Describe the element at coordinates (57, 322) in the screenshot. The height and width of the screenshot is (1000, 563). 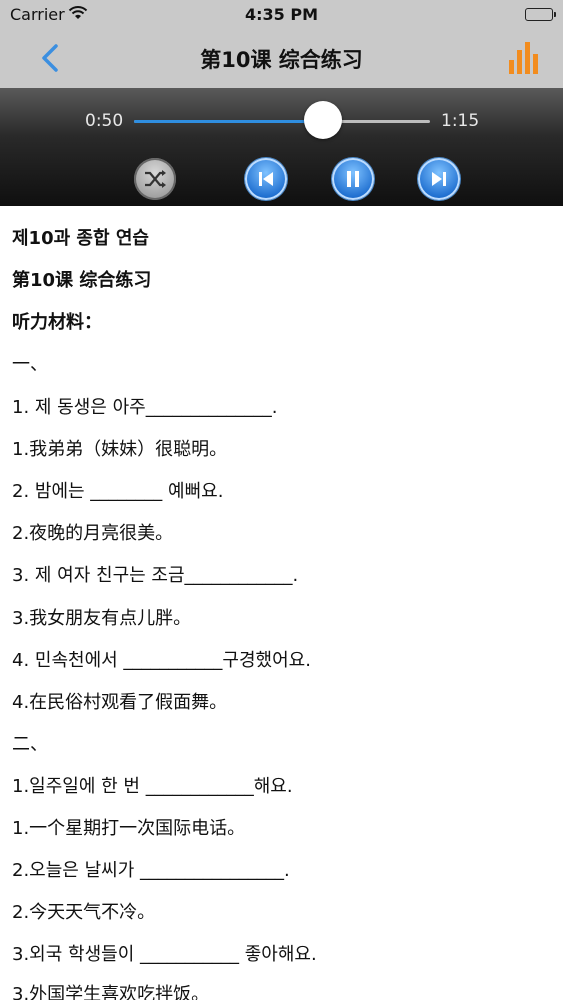
I see `section-heading: 听力材料：` at that location.